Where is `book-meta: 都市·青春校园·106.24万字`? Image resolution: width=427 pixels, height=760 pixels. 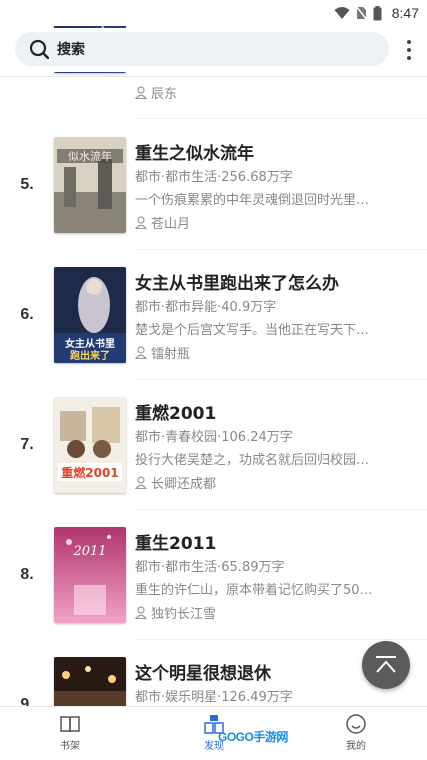 book-meta: 都市·青春校园·106.24万字 is located at coordinates (214, 437).